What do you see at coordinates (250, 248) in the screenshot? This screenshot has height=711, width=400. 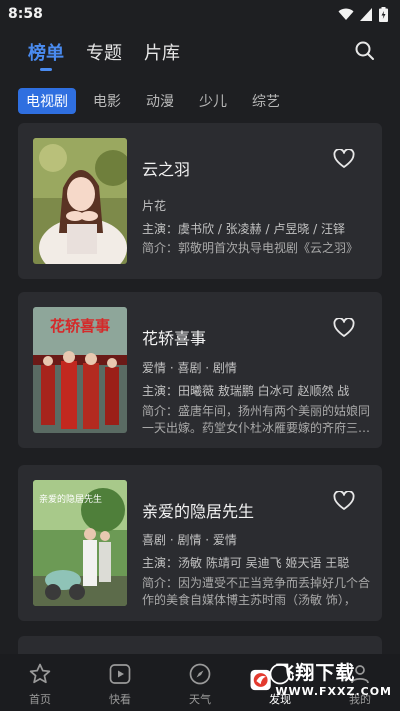 I see `show-intro: 简介：郭敬明首次执导电视剧《云之羽》` at bounding box center [250, 248].